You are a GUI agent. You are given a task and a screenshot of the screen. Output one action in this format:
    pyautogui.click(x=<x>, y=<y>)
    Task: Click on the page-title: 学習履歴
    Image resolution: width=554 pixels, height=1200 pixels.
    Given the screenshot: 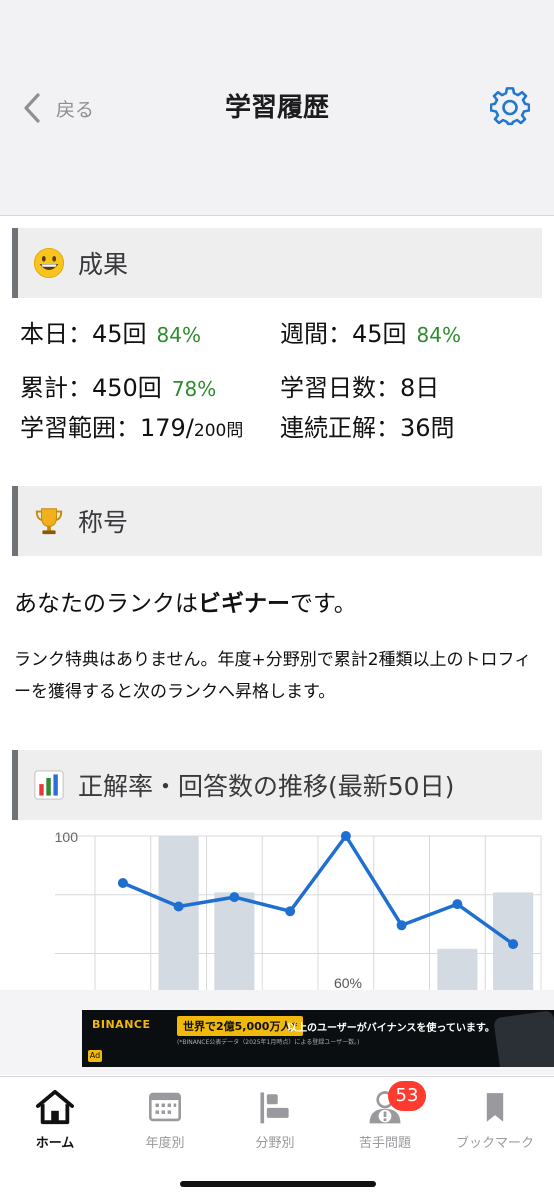 What is the action you would take?
    pyautogui.click(x=276, y=108)
    